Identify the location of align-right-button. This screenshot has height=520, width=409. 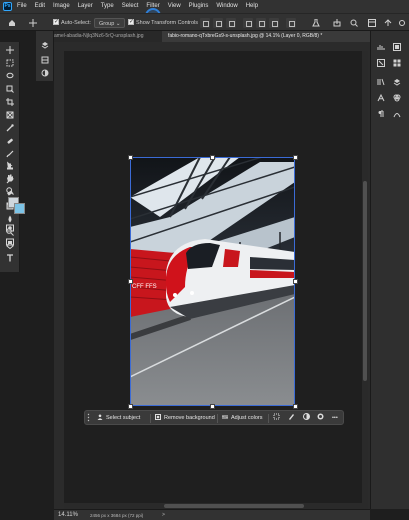
(231, 23).